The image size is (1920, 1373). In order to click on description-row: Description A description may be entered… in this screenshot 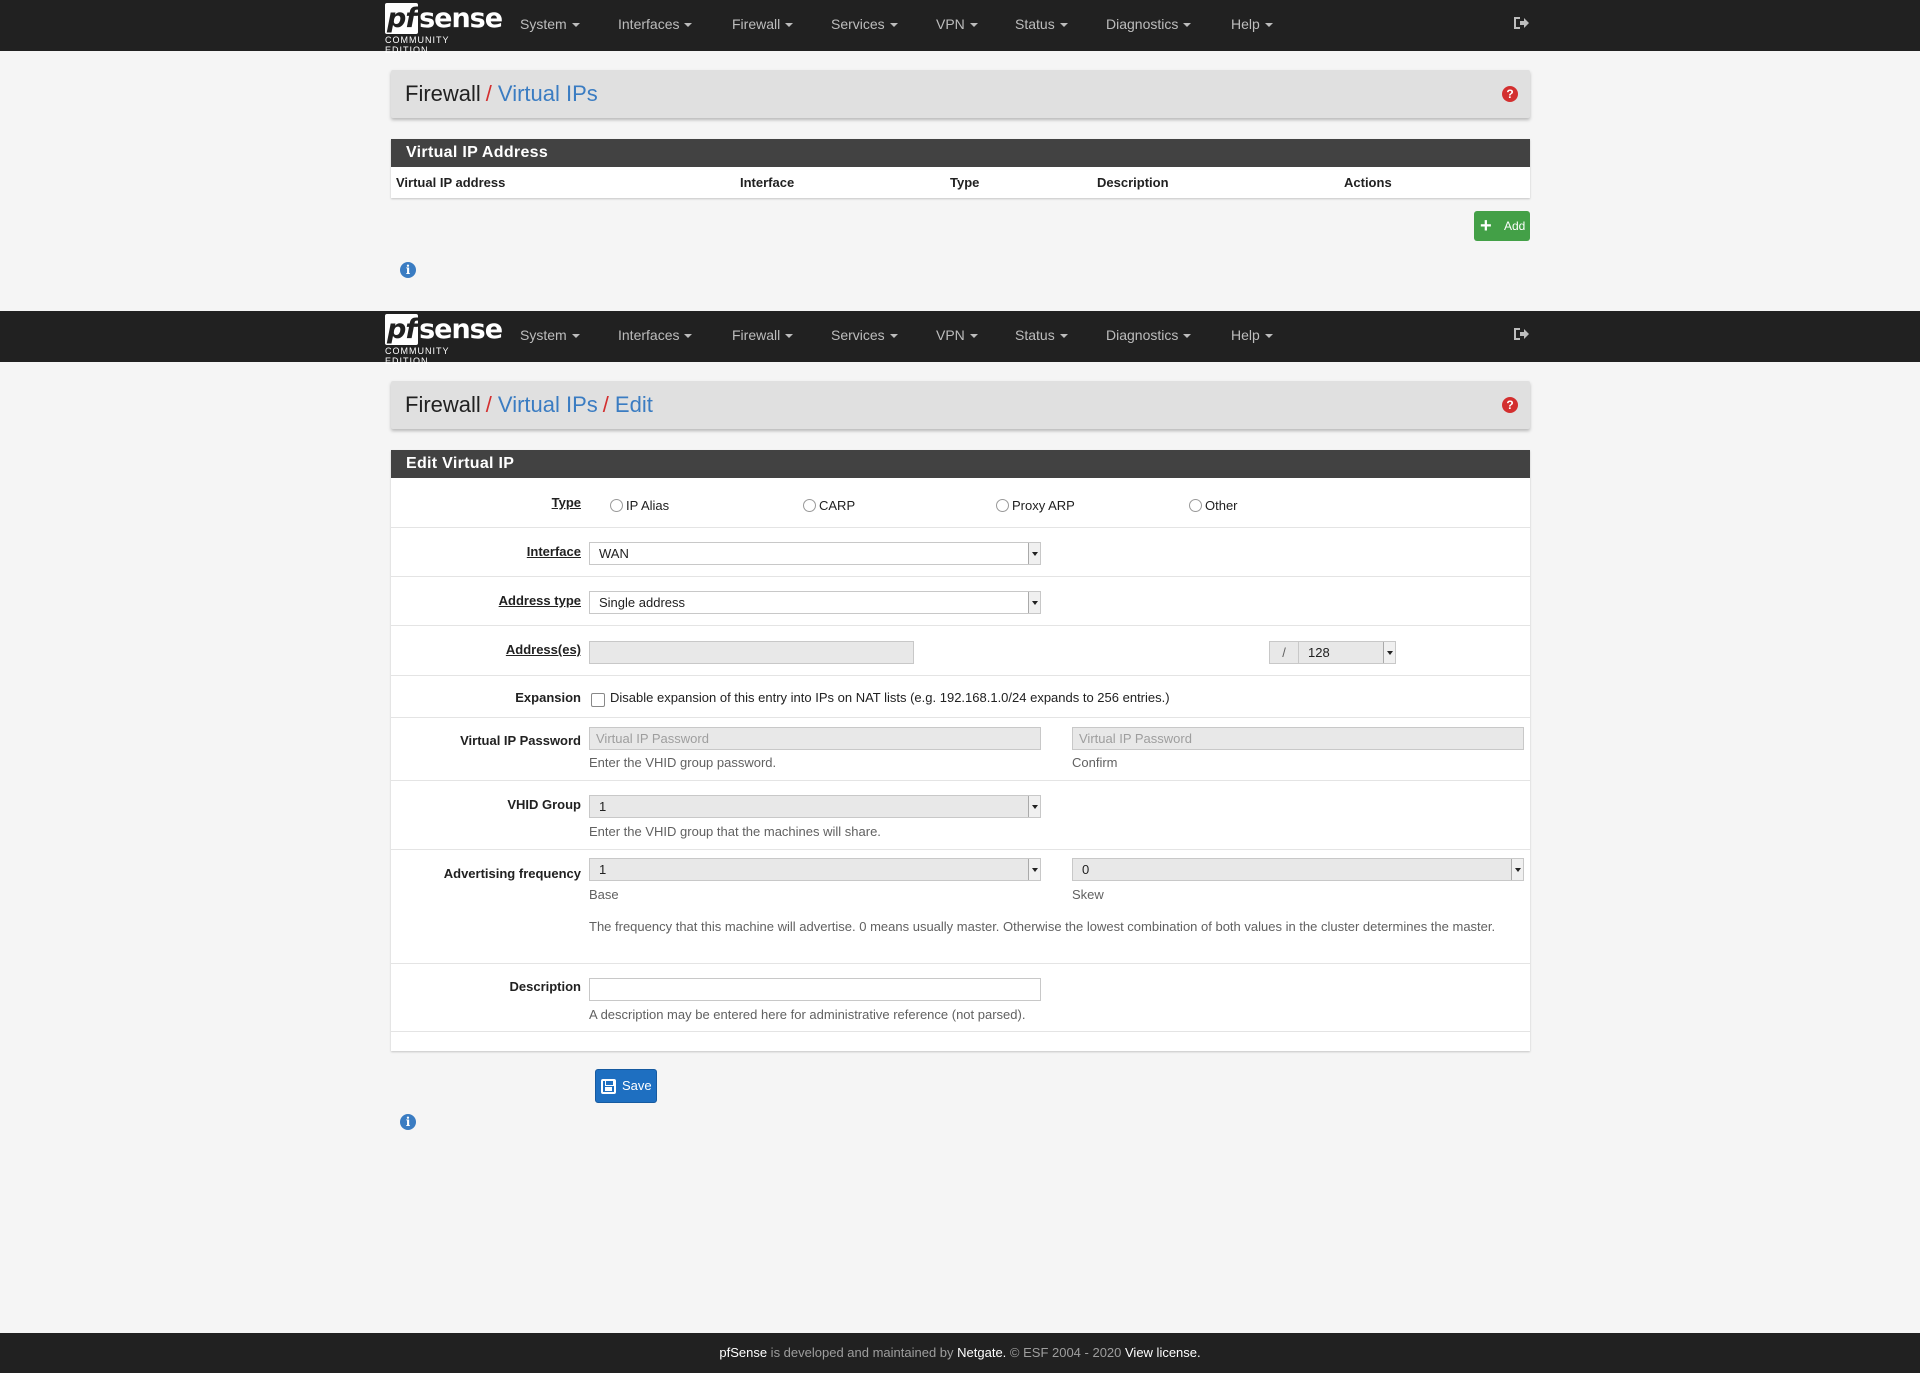, I will do `click(960, 997)`.